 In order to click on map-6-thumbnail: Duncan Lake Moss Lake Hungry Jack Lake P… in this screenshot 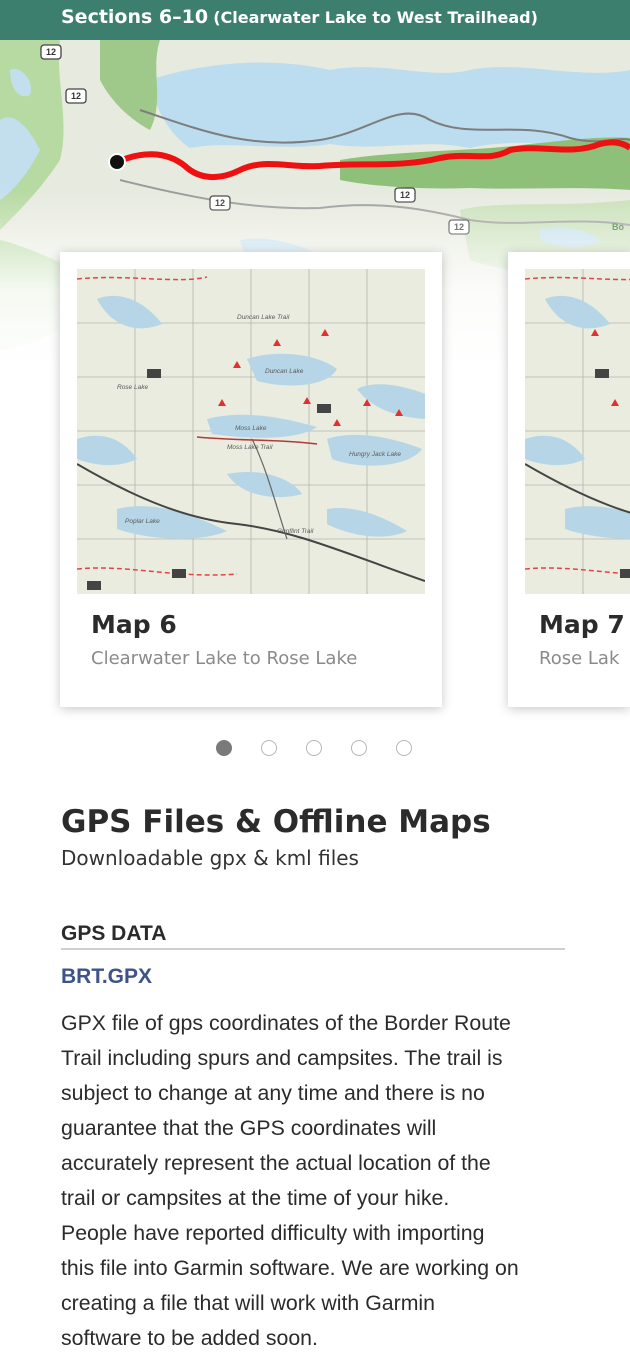, I will do `click(251, 431)`.